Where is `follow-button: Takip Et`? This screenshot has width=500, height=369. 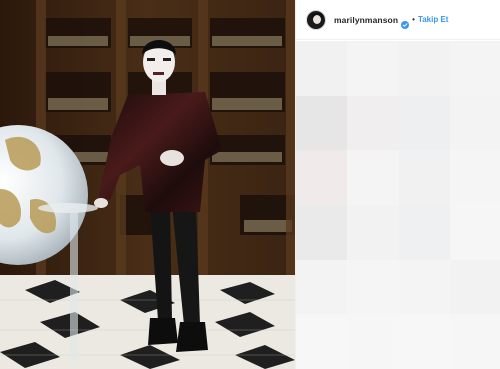
follow-button: Takip Et is located at coordinates (433, 19).